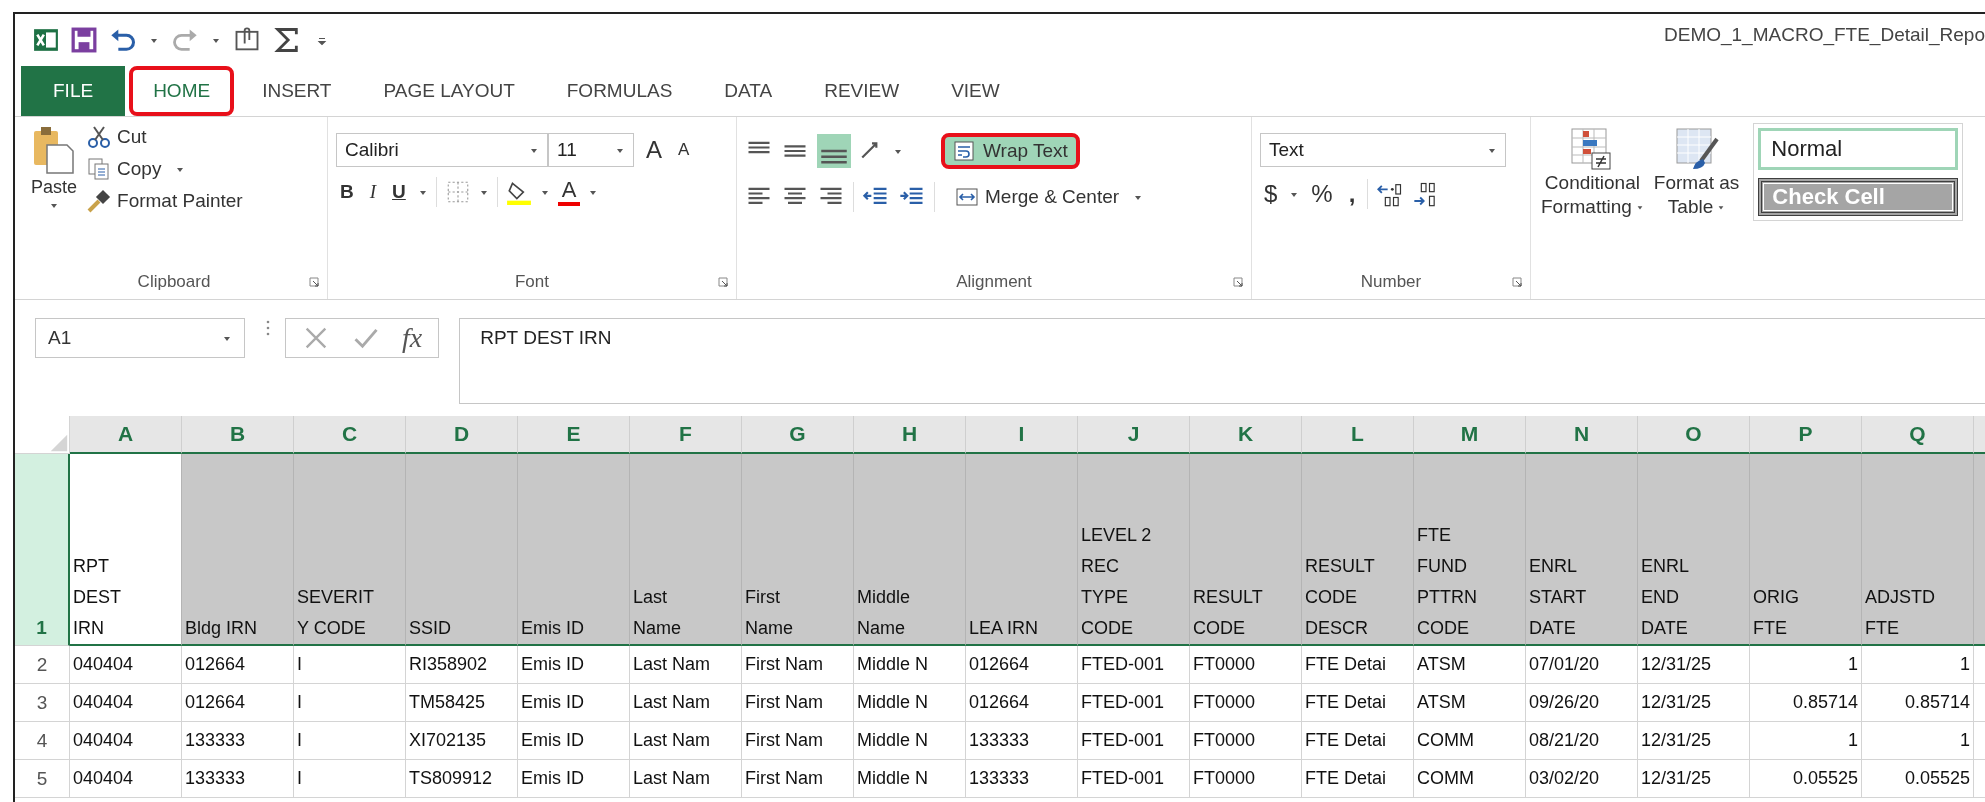  Describe the element at coordinates (399, 192) in the screenshot. I see `underline-button: U` at that location.